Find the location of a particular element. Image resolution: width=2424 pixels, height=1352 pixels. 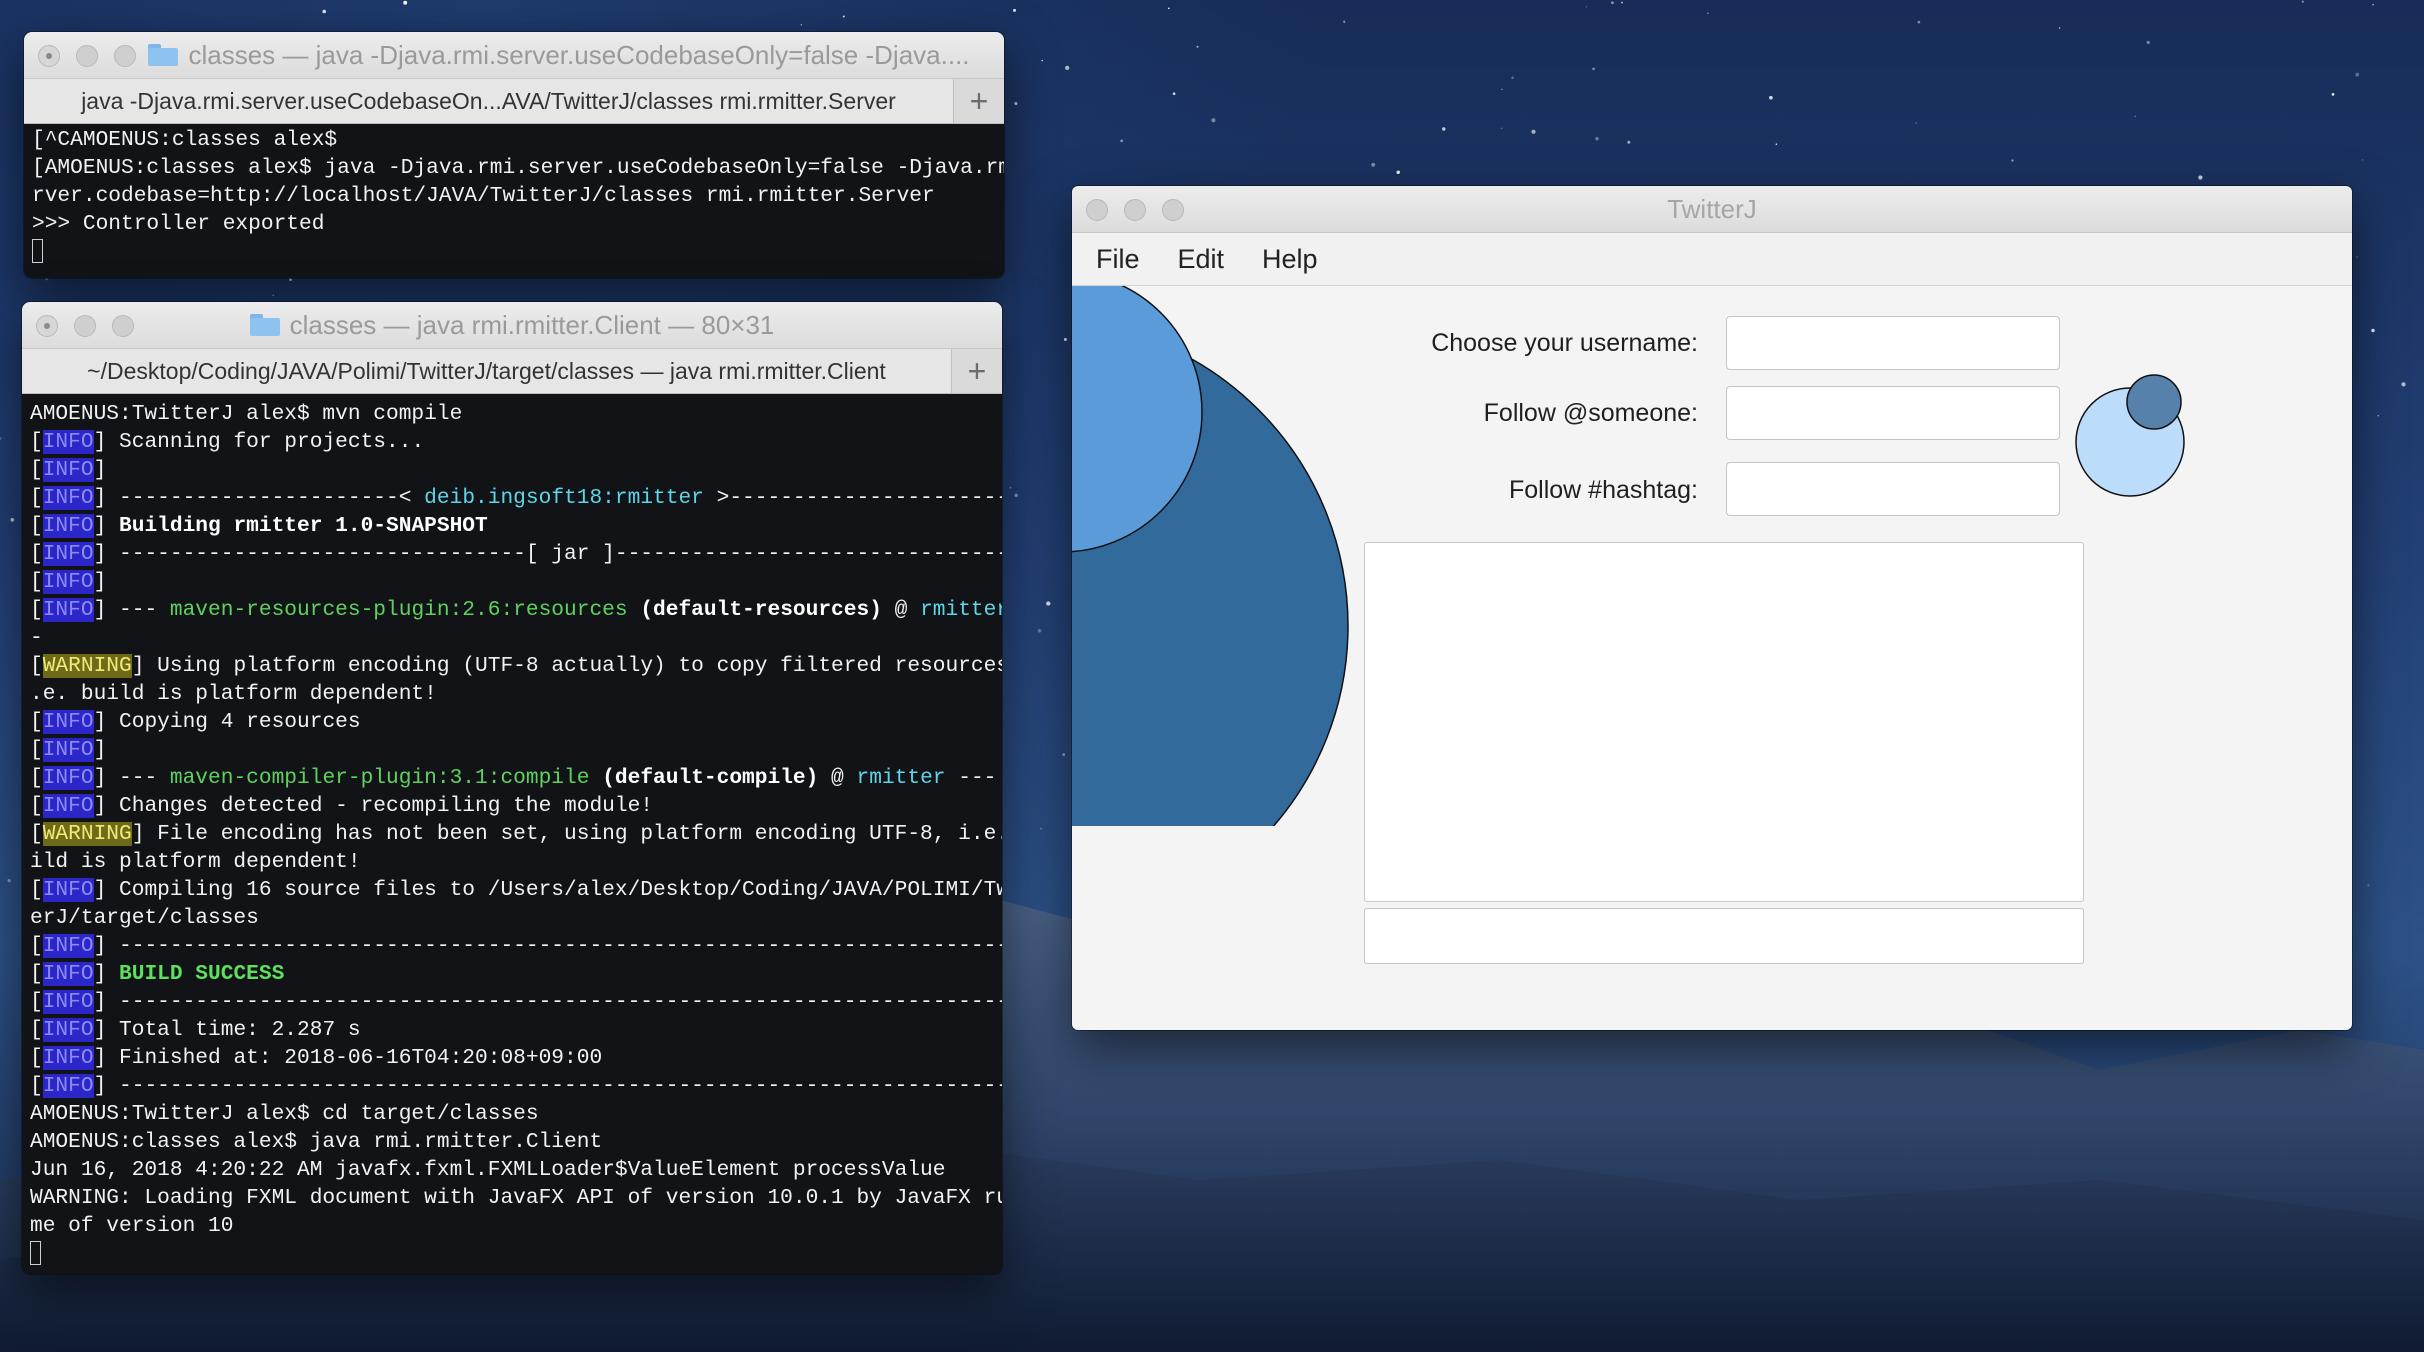

circle-small-dark is located at coordinates (2154, 402).